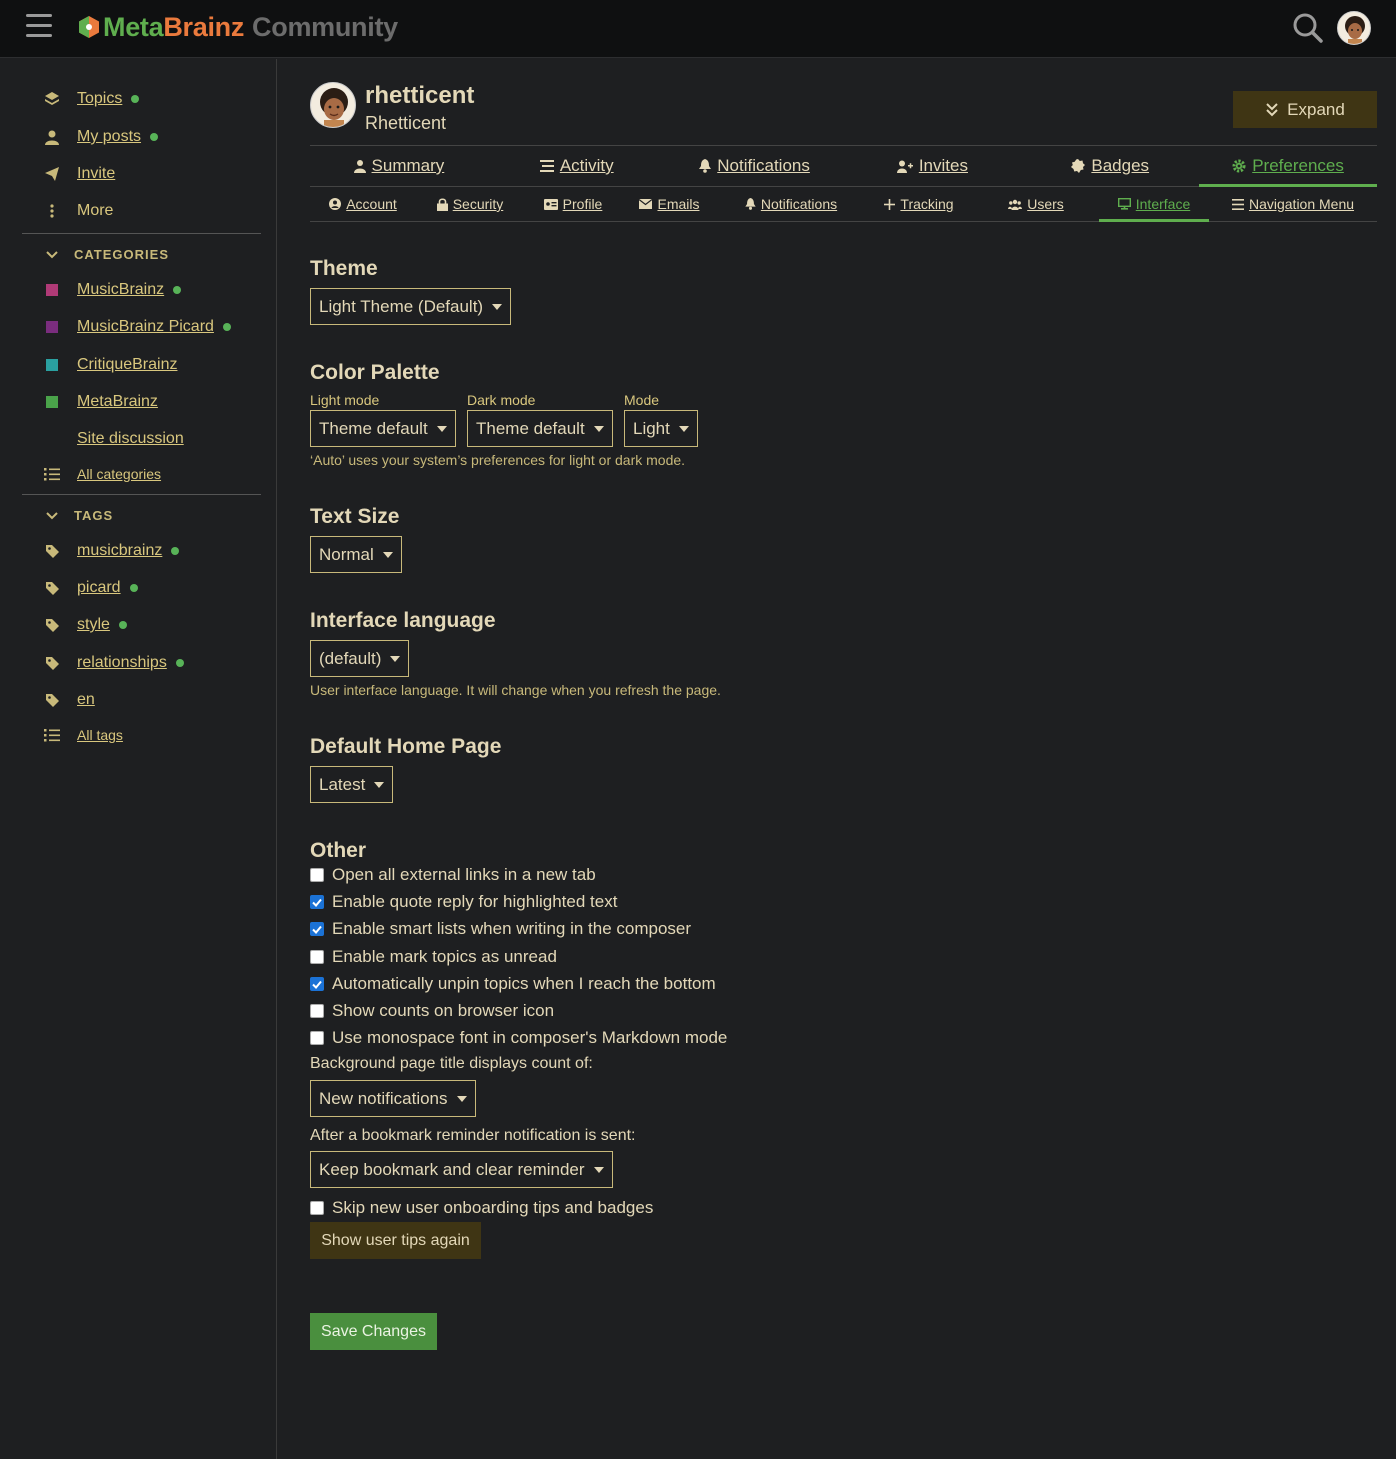 This screenshot has height=1459, width=1396. What do you see at coordinates (461, 1169) in the screenshot?
I see `bookmark-reminder-select: Keep bookmark and clear reminder` at bounding box center [461, 1169].